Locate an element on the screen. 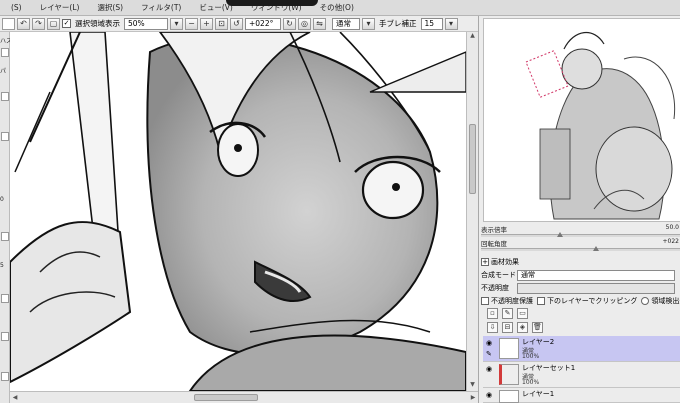  rotation-slider-label: 回転角度 is located at coordinates (494, 244).